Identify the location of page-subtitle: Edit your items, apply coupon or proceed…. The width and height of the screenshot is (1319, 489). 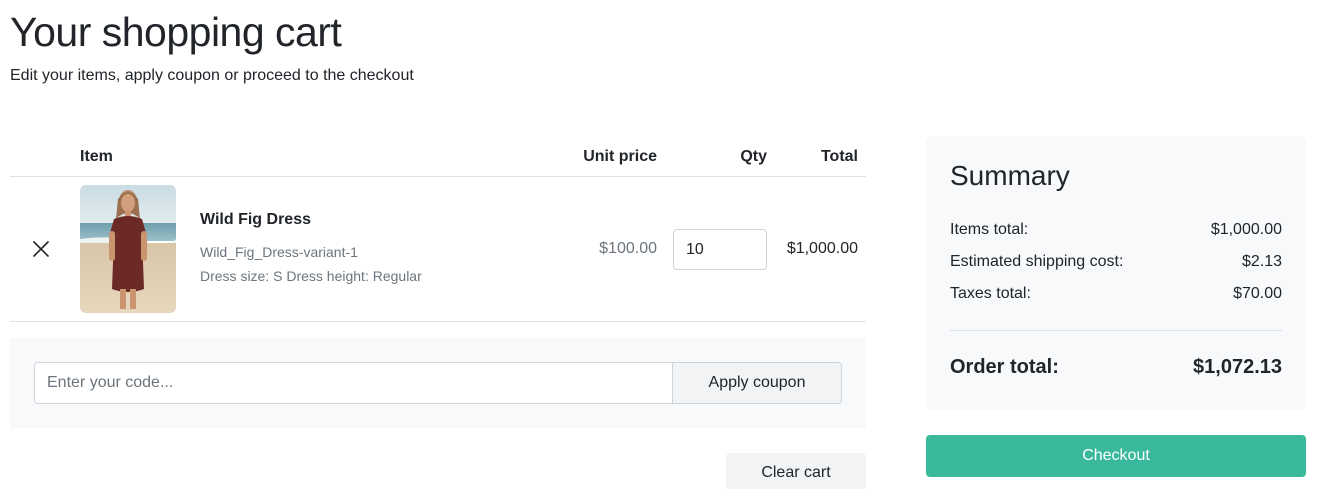
(212, 75).